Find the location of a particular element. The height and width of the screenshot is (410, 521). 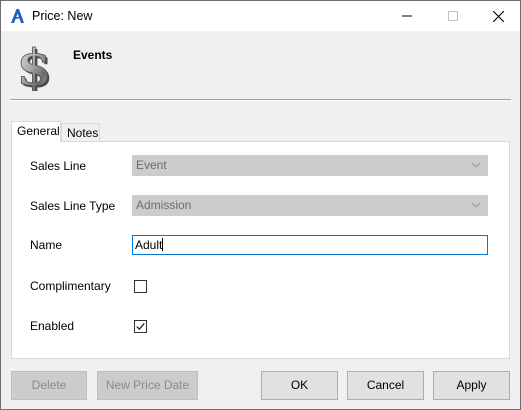

close-icon is located at coordinates (498, 16).